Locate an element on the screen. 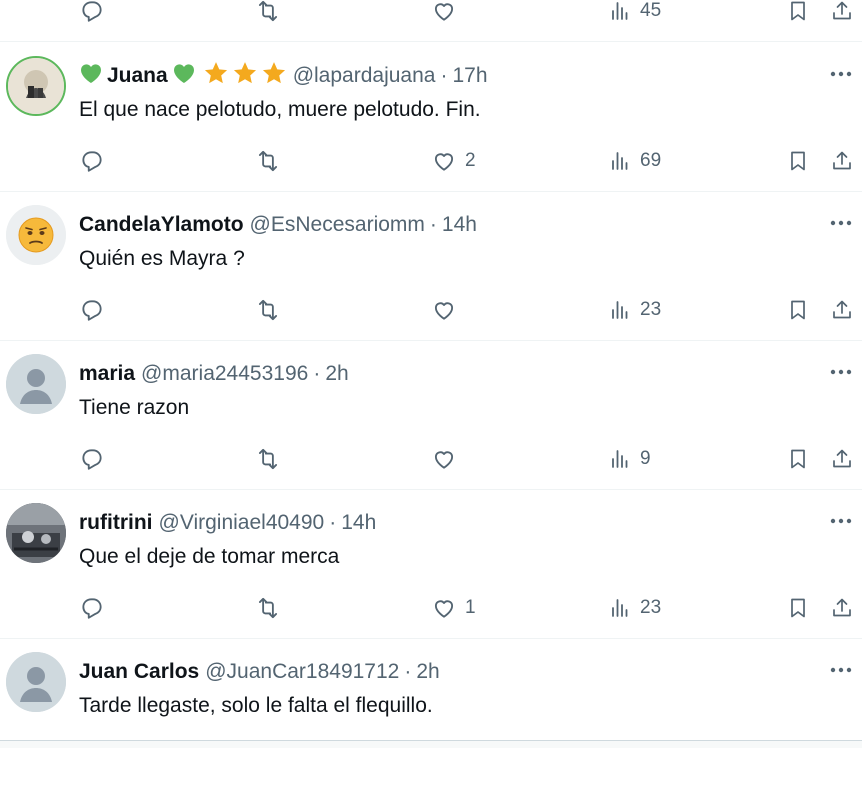 This screenshot has width=862, height=788. tweet-partial-top: 45 is located at coordinates (431, 21).